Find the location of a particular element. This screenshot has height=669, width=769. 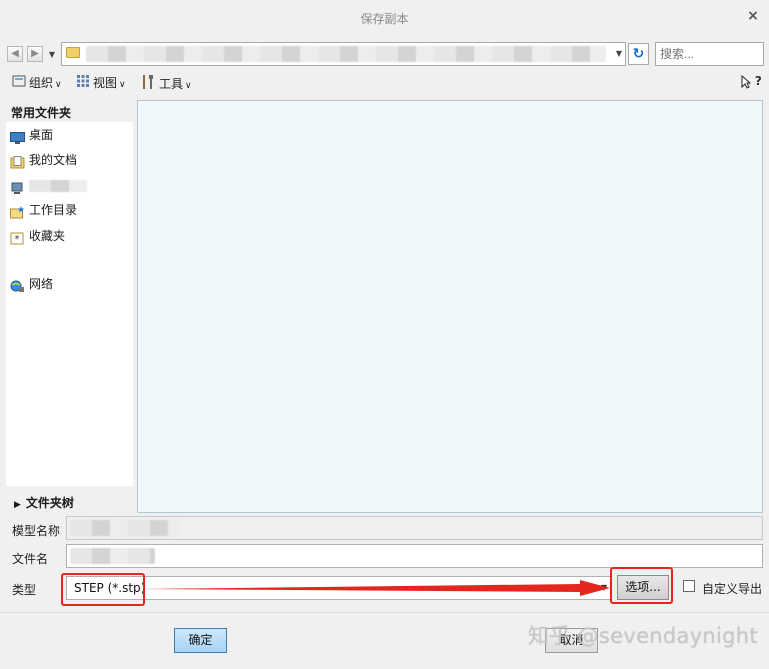

custom-export-checkbox is located at coordinates (689, 586).